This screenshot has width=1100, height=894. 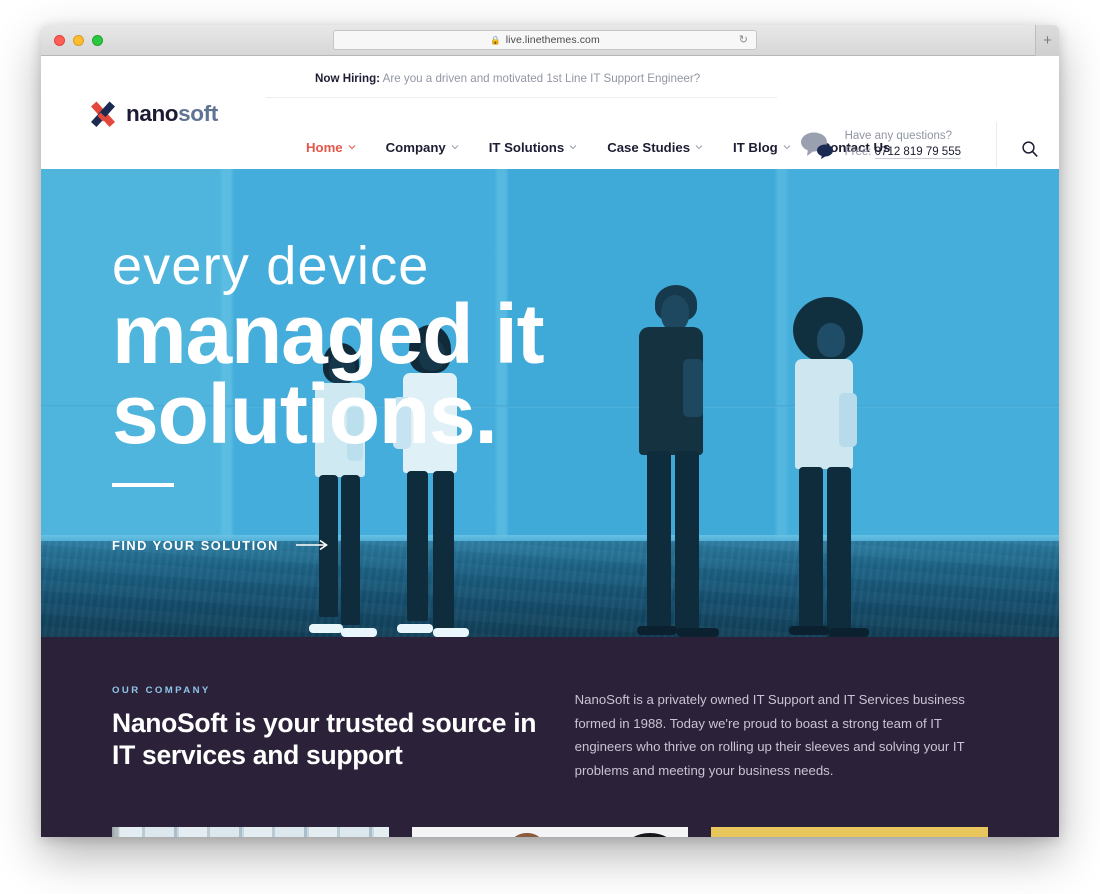 I want to click on find-your-solution-button: FIND YOUR SOLUTION, so click(x=327, y=545).